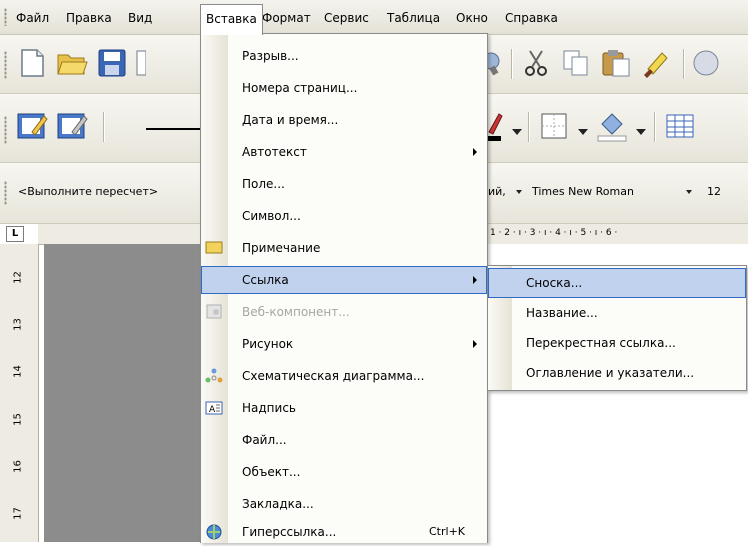  I want to click on tab-selector: L, so click(15, 234).